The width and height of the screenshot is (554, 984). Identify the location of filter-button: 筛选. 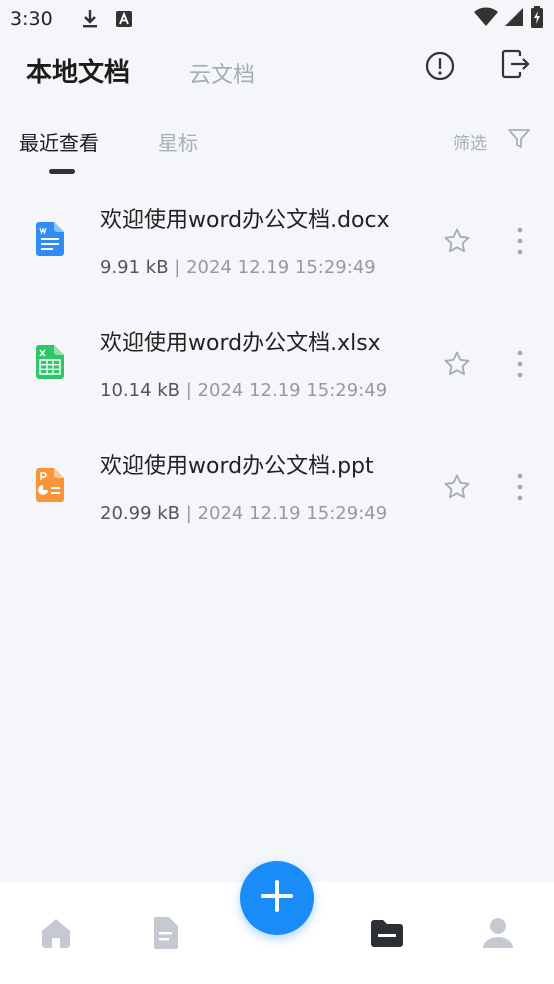
(470, 141).